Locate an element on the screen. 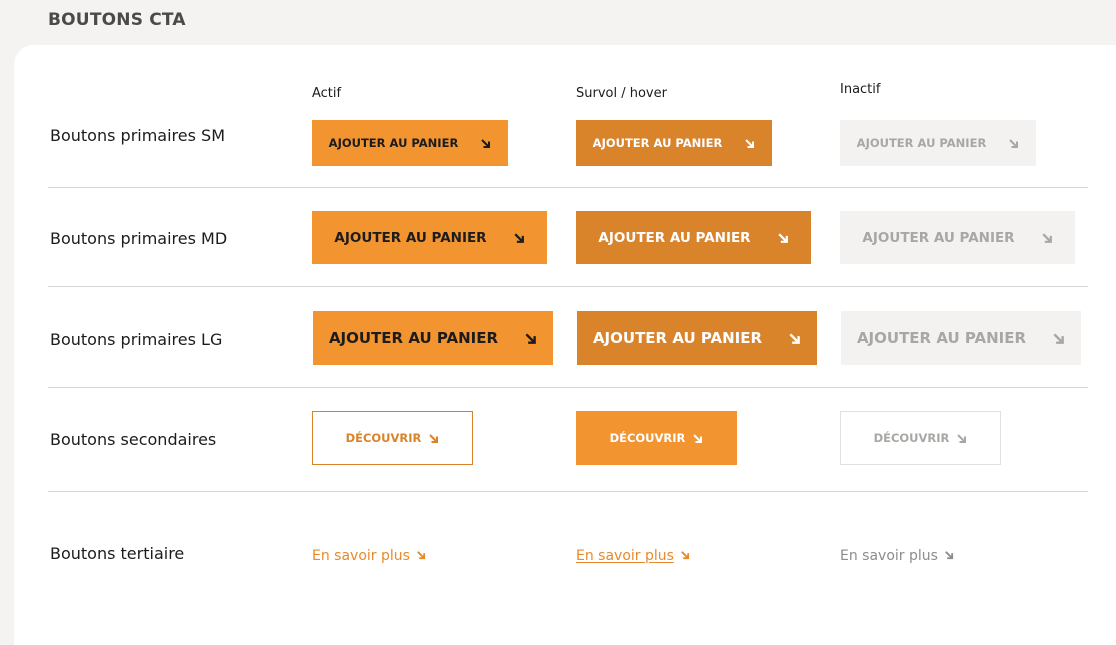 This screenshot has height=645, width=1116. primary-lg-hover-button: AJOUTER AU PANIER is located at coordinates (697, 338).